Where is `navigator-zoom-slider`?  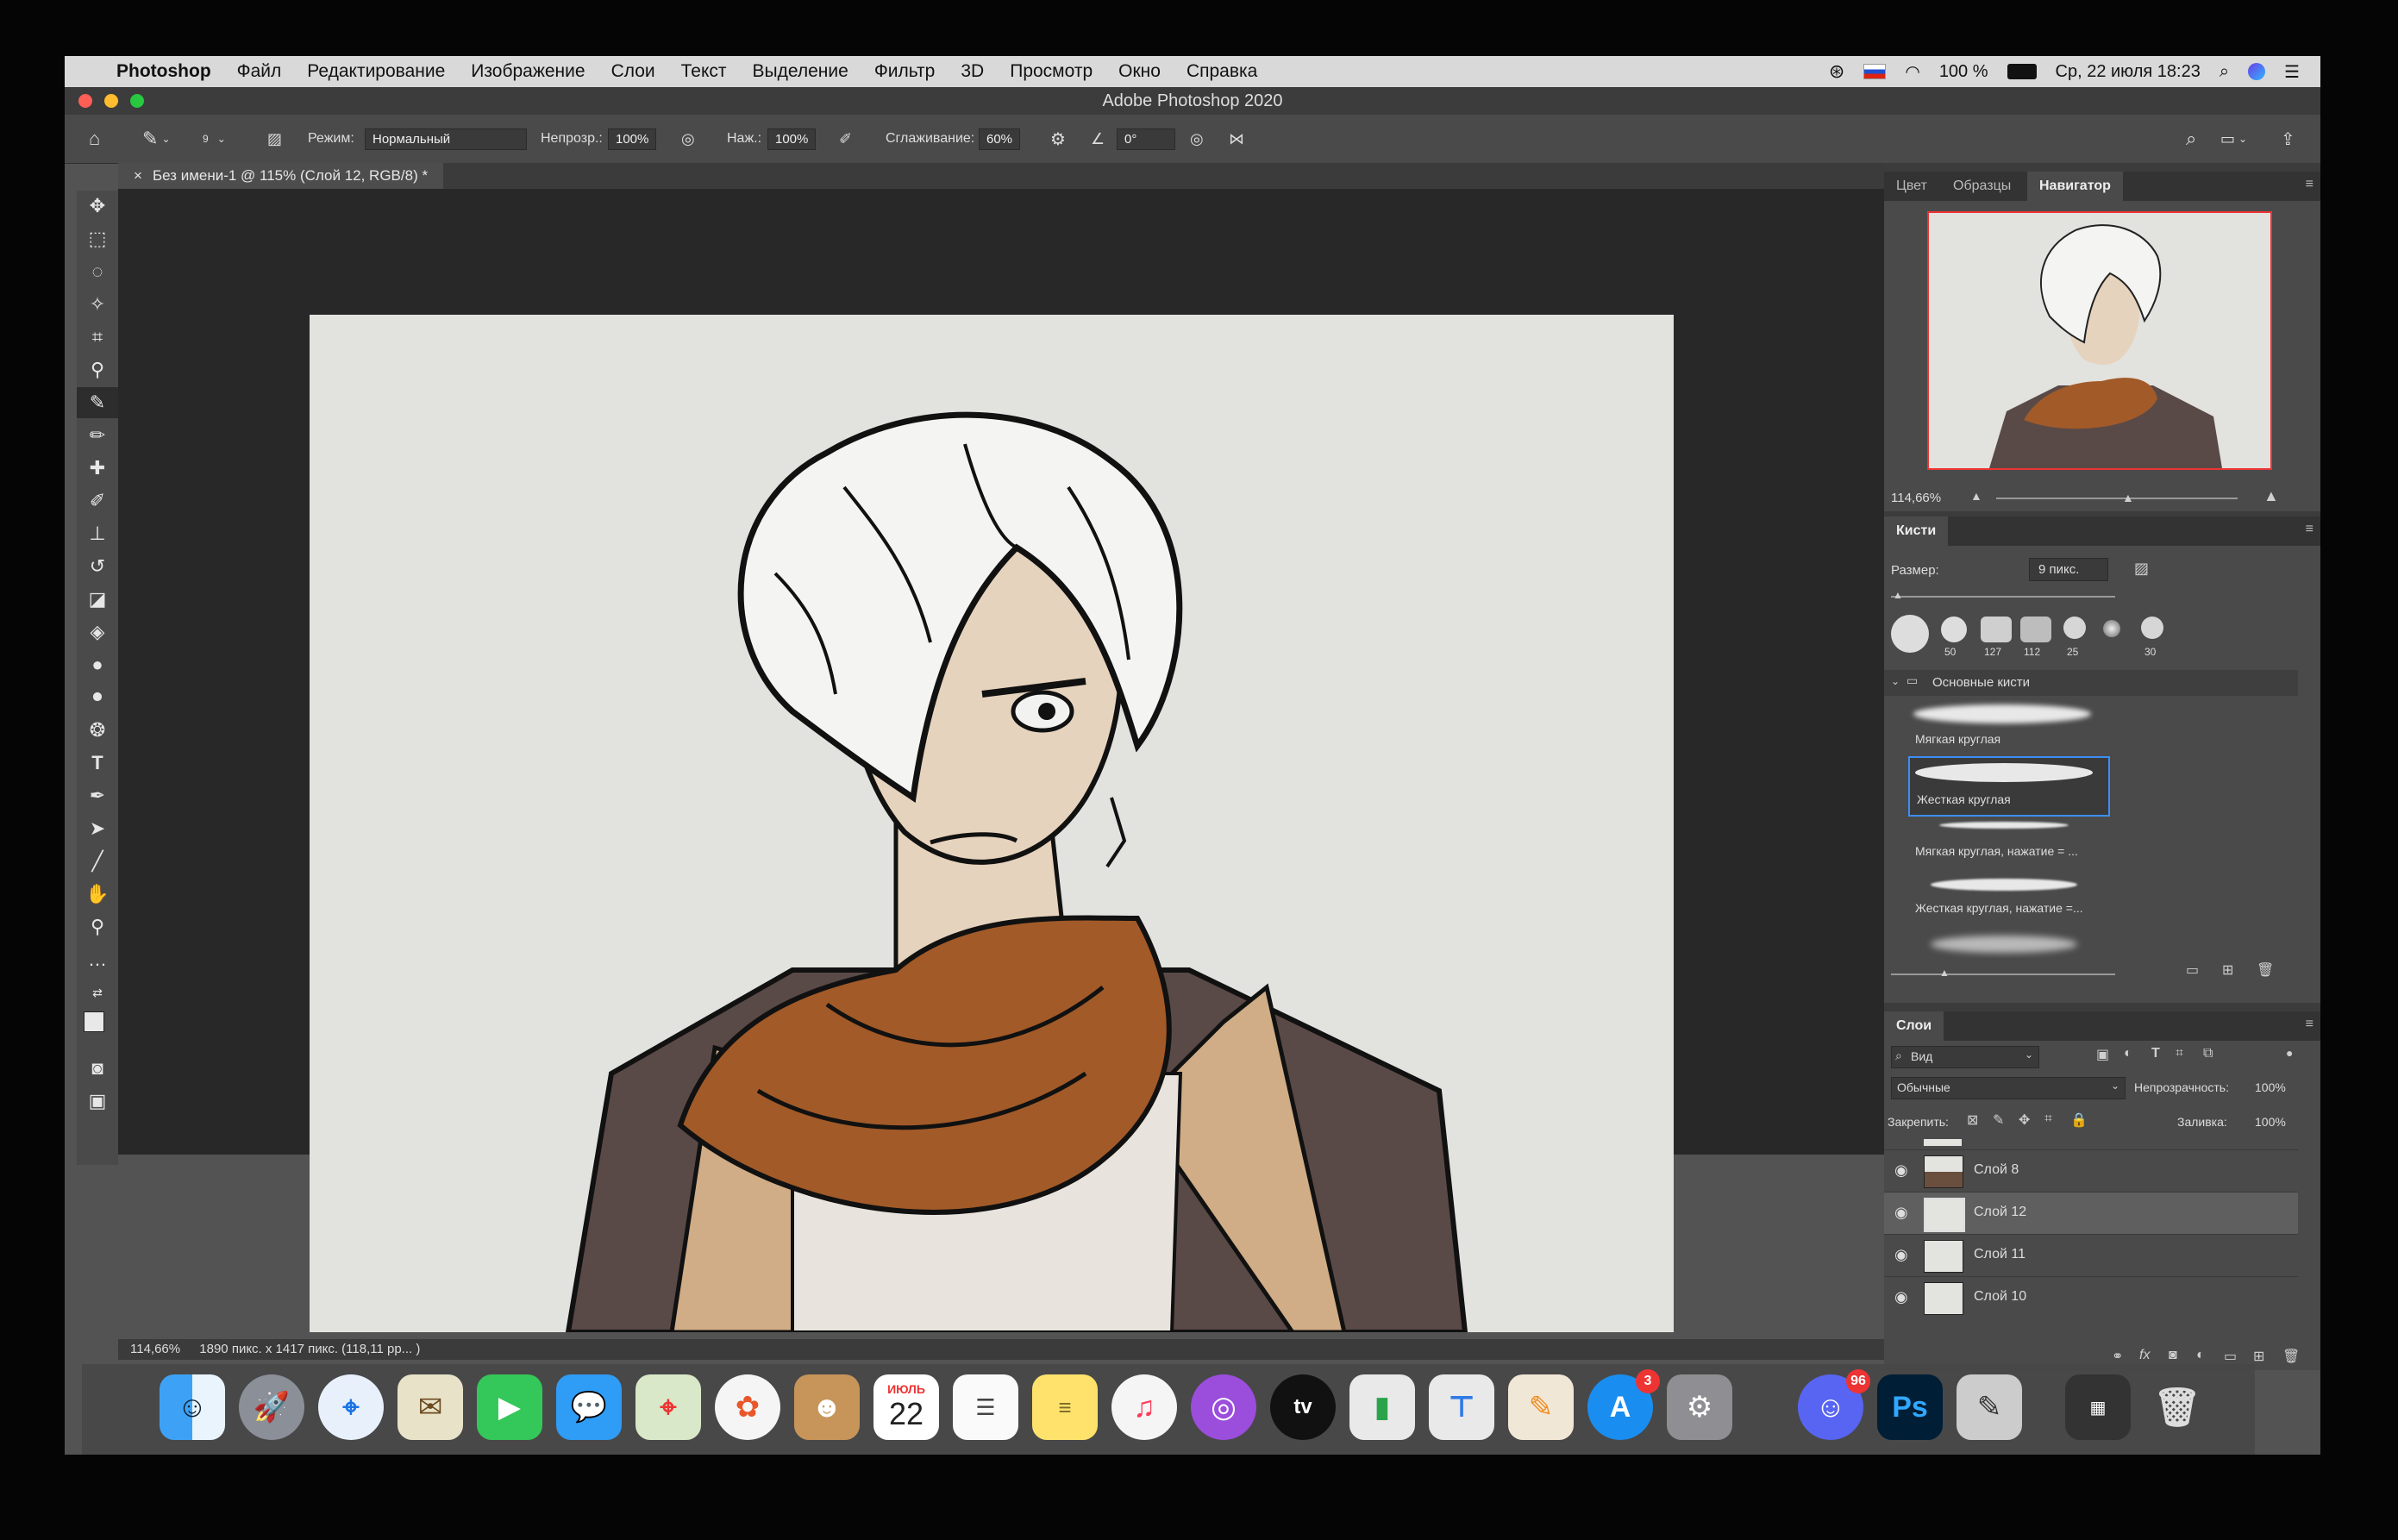 navigator-zoom-slider is located at coordinates (2117, 499).